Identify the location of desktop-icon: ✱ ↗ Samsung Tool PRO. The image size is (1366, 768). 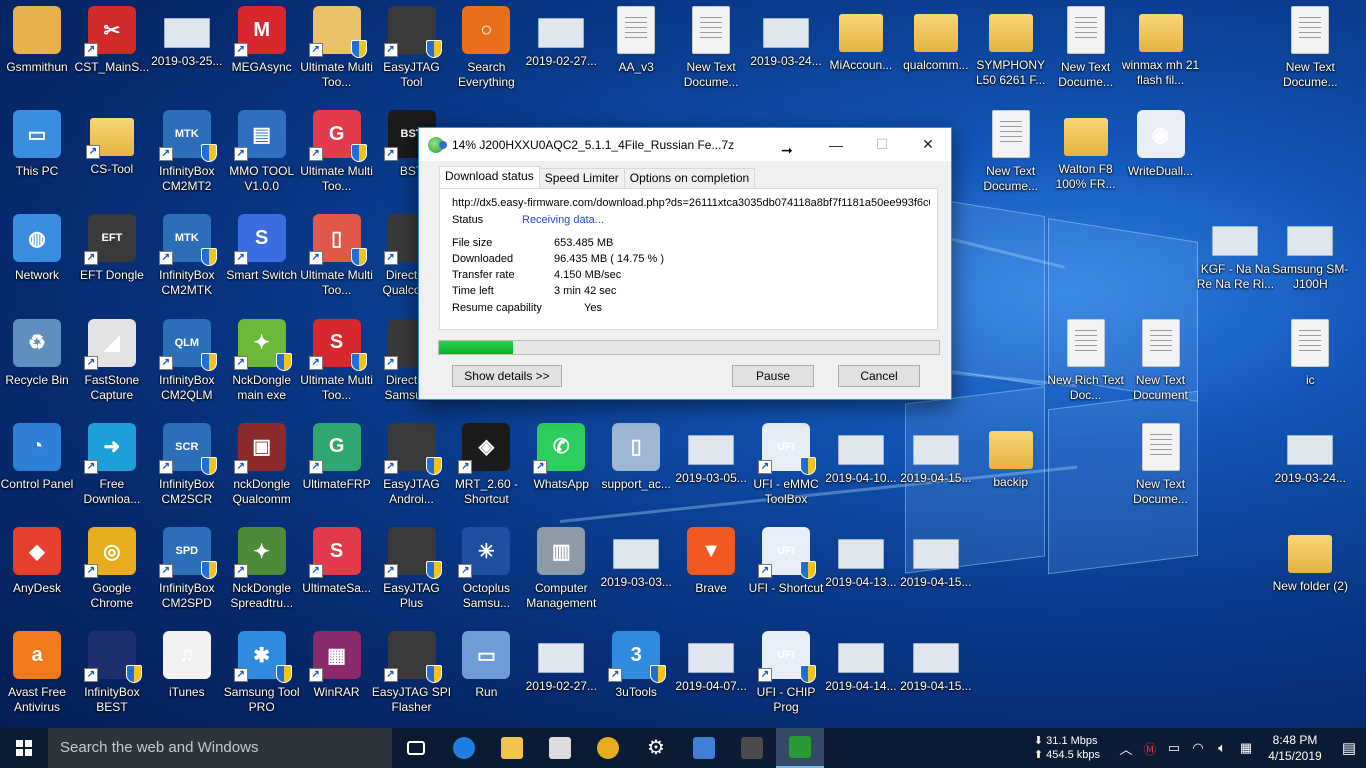
(262, 675).